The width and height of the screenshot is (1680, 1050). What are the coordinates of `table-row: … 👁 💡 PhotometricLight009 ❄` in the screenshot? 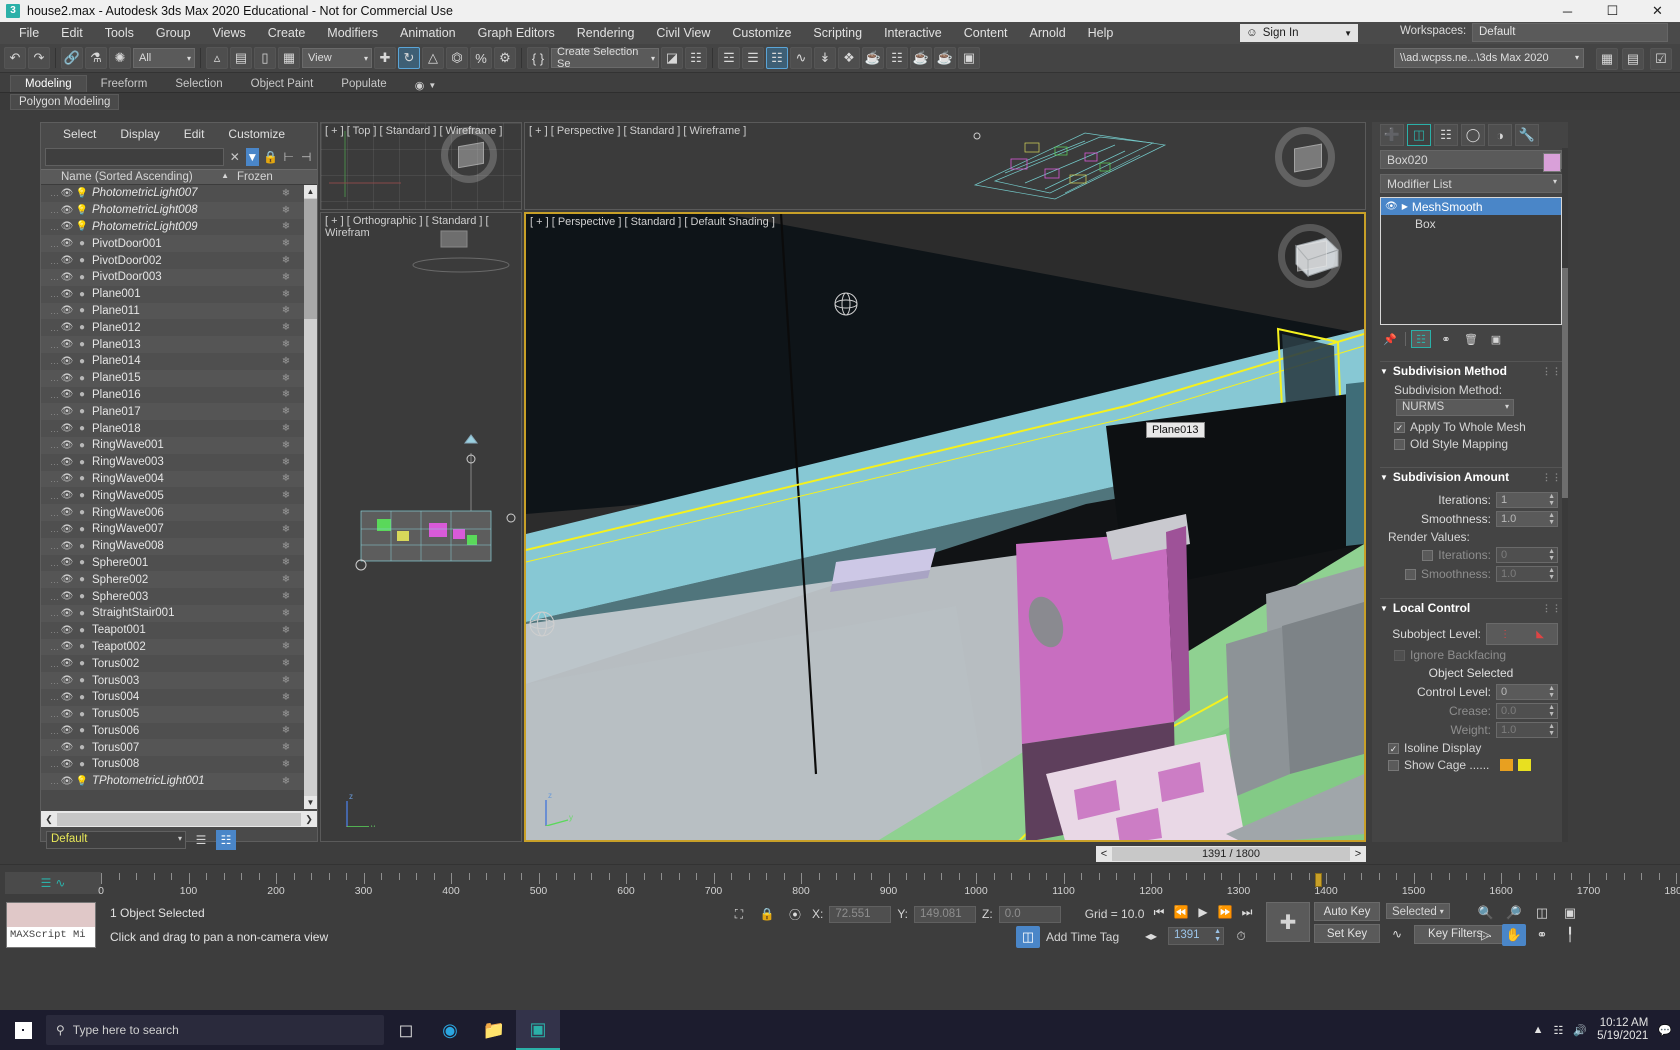 It's located at (179, 227).